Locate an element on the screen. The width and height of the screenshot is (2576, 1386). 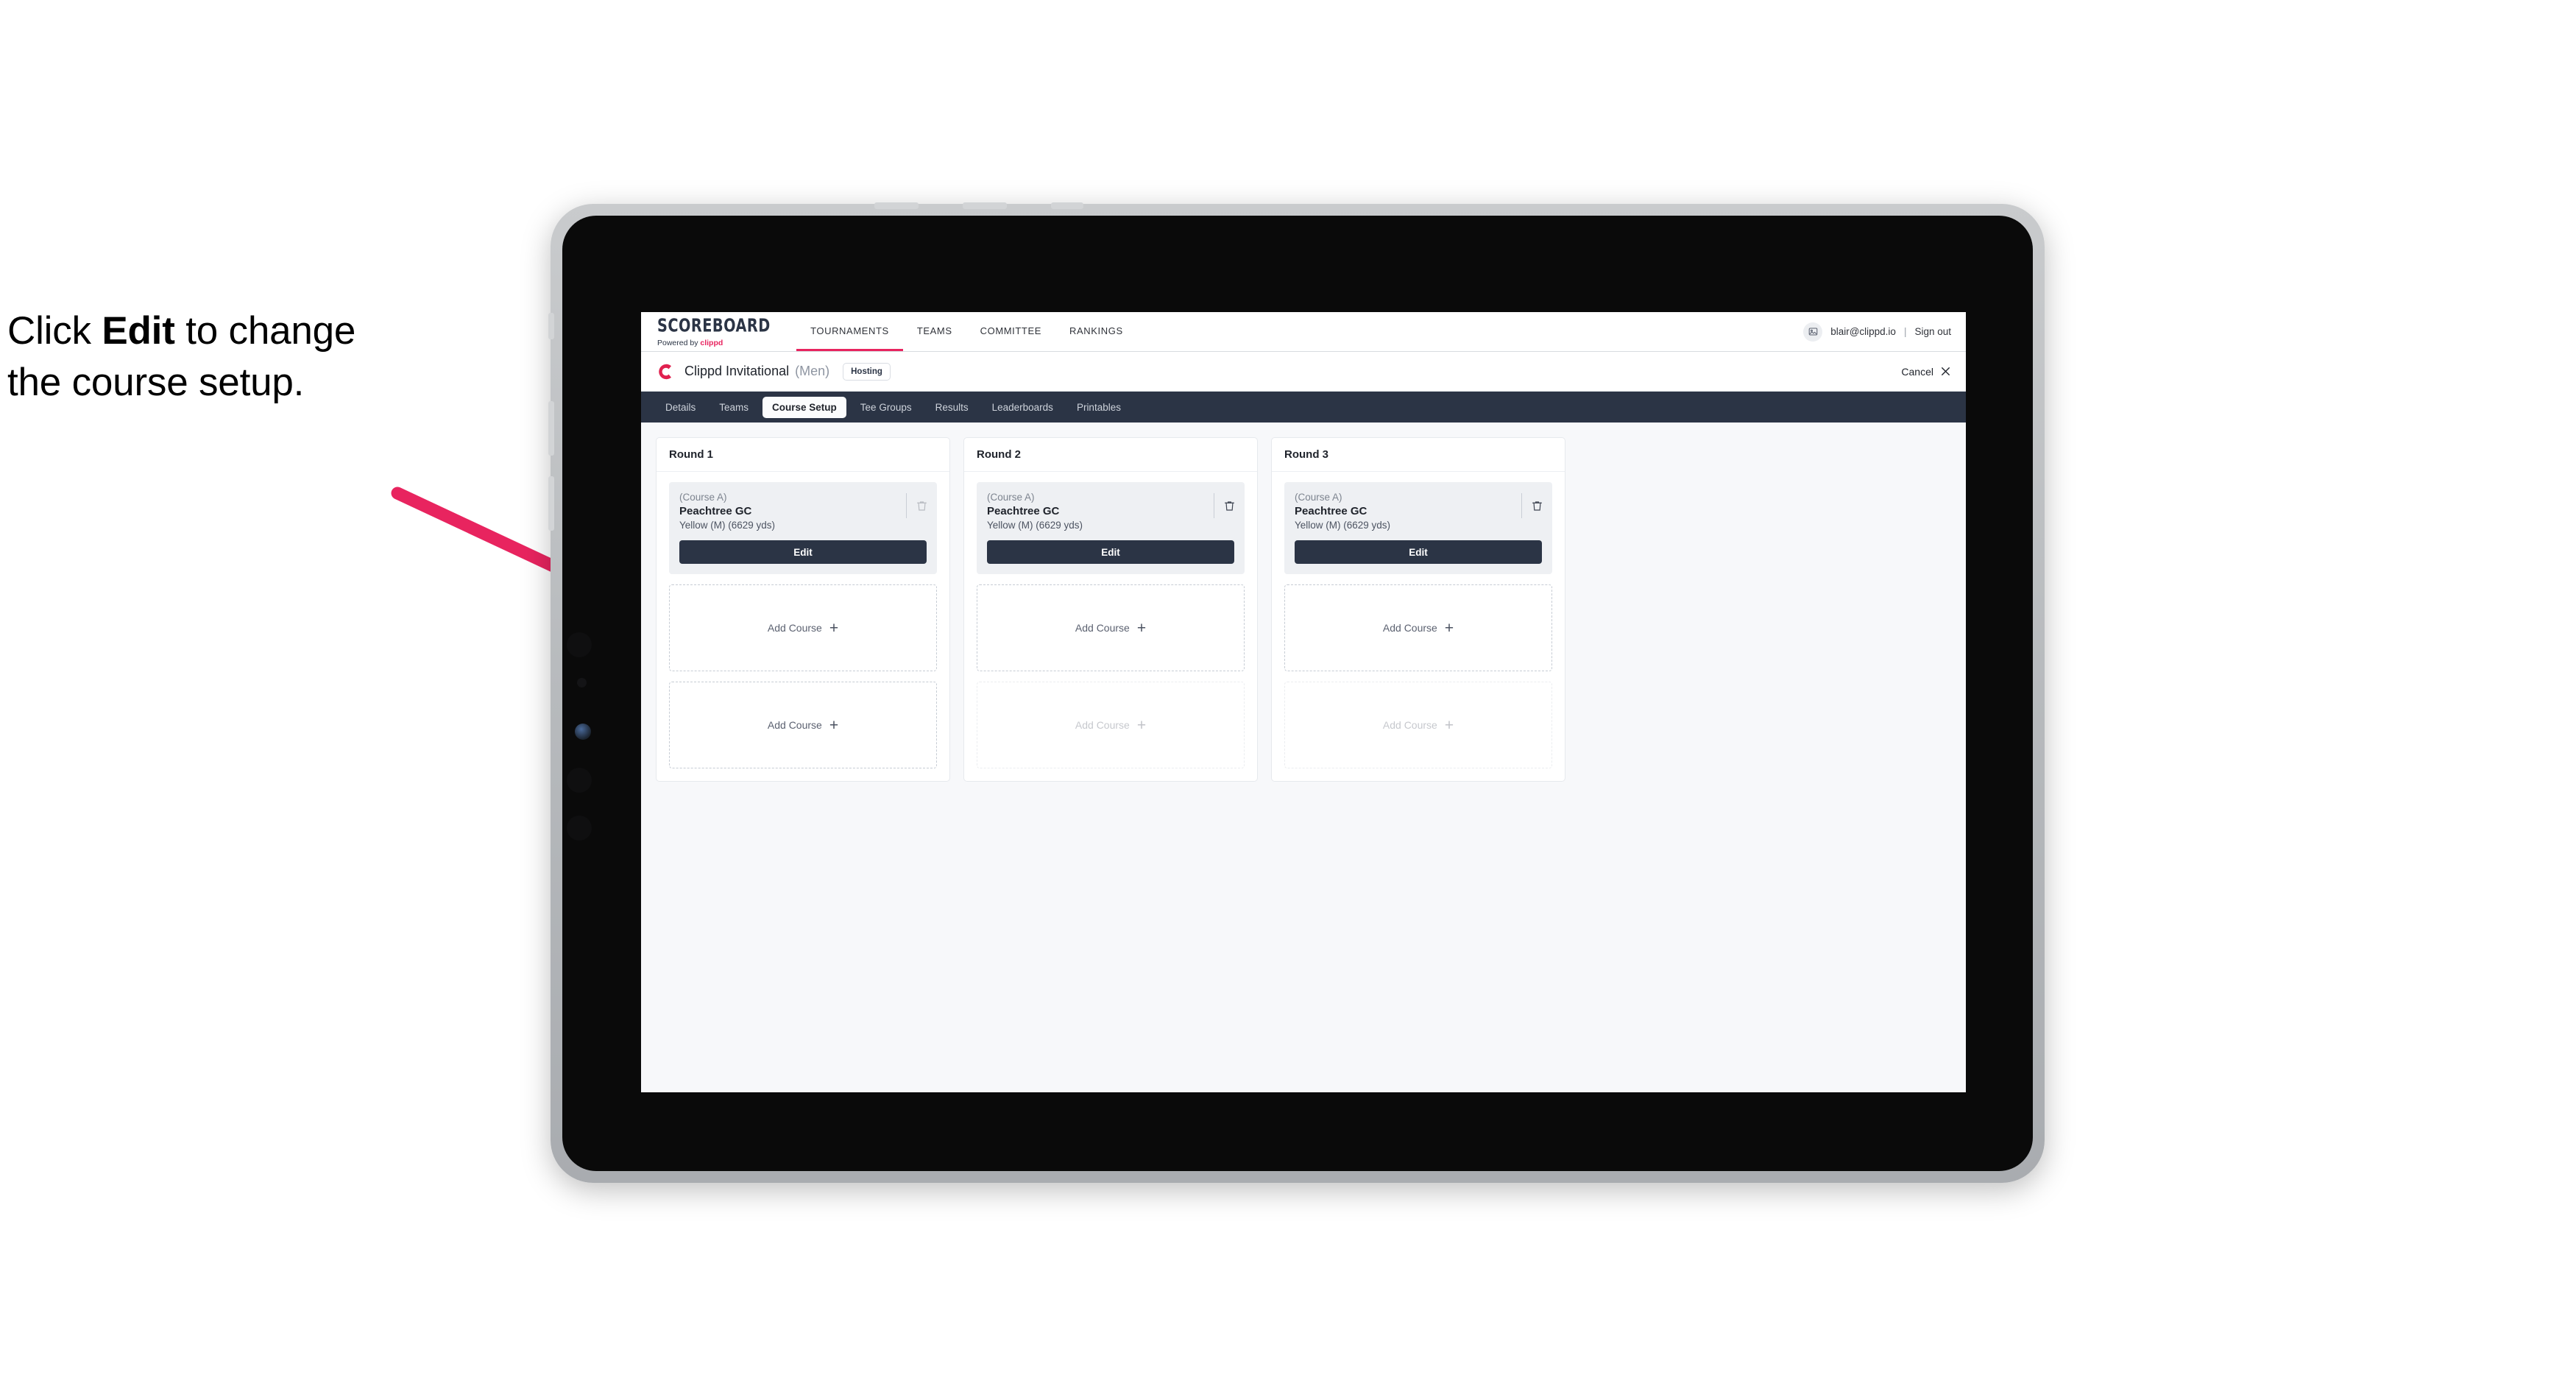
nav-item-tournaments-label: TOURNAMENTS is located at coordinates (850, 330).